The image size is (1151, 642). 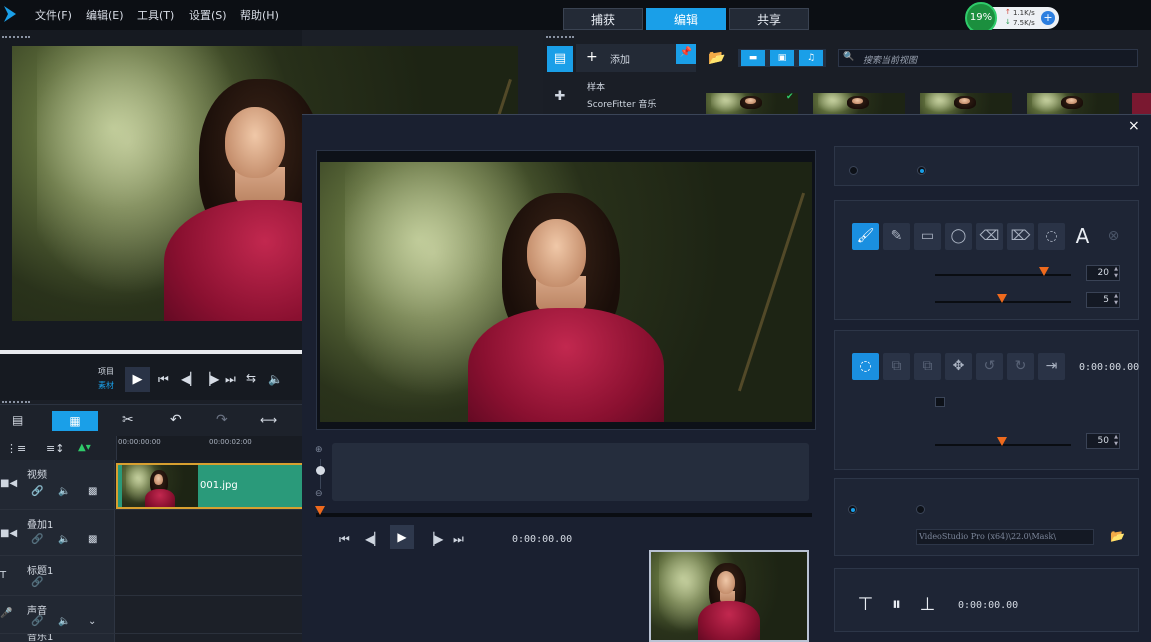 I want to click on clear-icon: ⊗, so click(x=1113, y=236).